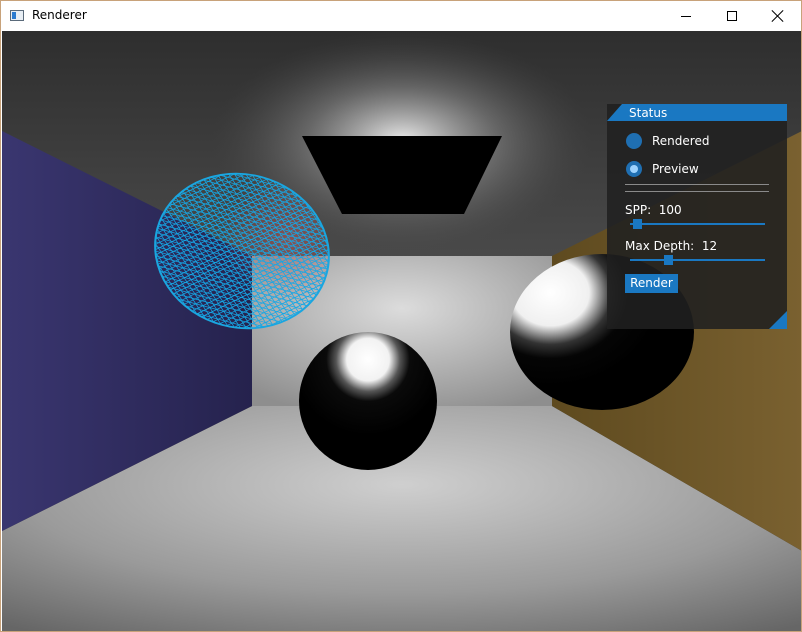 This screenshot has width=802, height=632. Describe the element at coordinates (778, 320) in the screenshot. I see `resize-grip-icon` at that location.